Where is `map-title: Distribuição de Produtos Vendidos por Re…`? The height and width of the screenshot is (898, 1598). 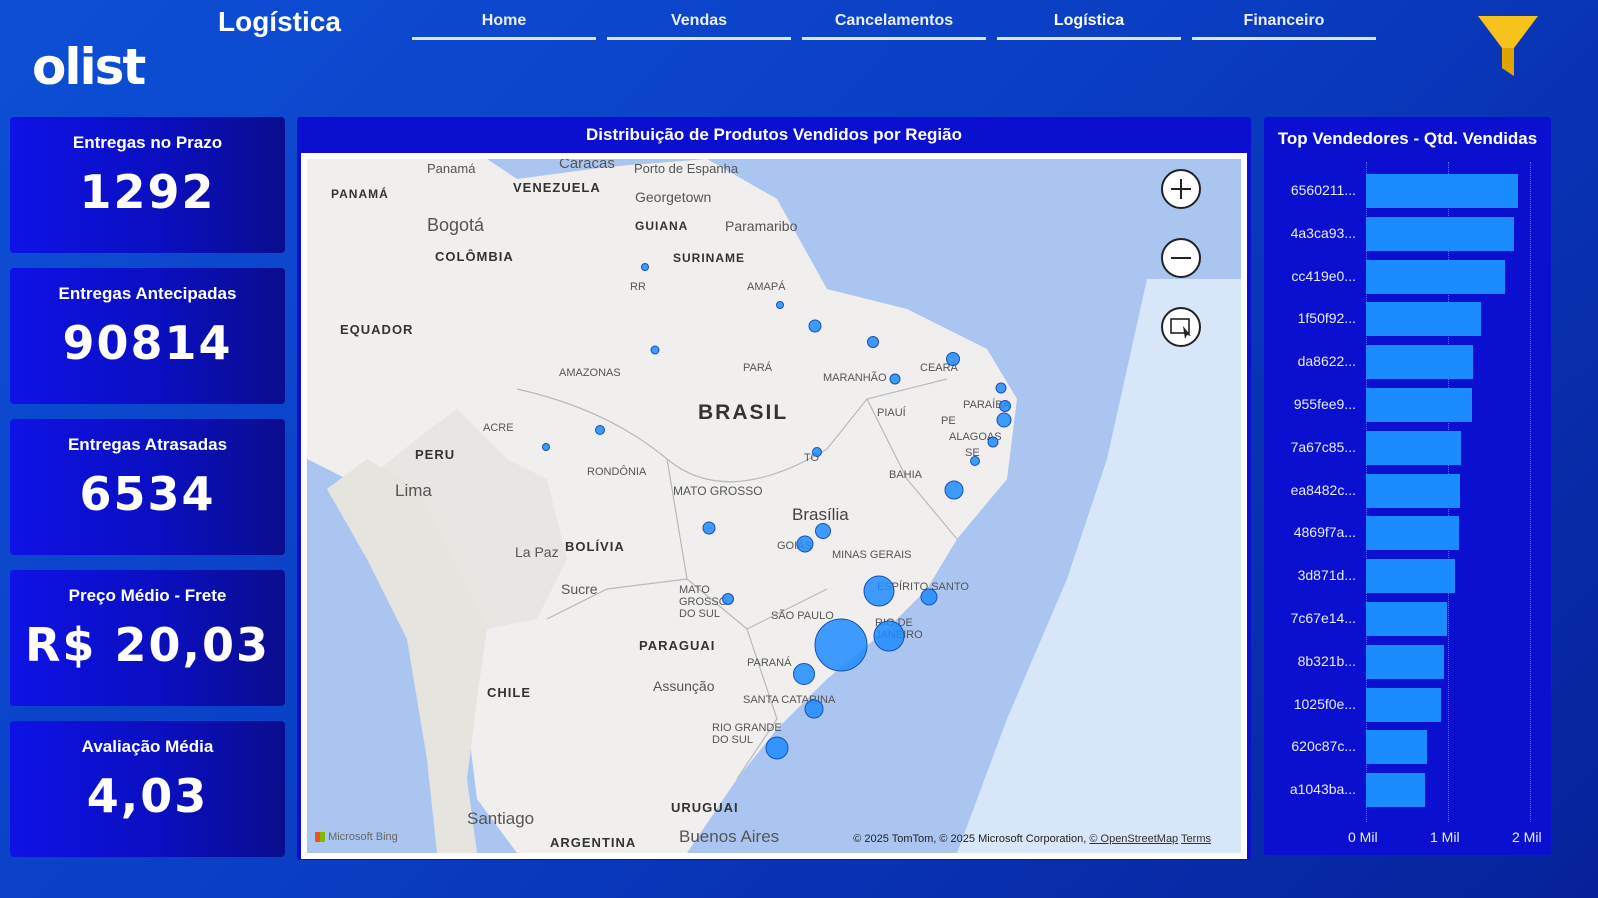
map-title: Distribuição de Produtos Vendidos por Re… is located at coordinates (774, 134).